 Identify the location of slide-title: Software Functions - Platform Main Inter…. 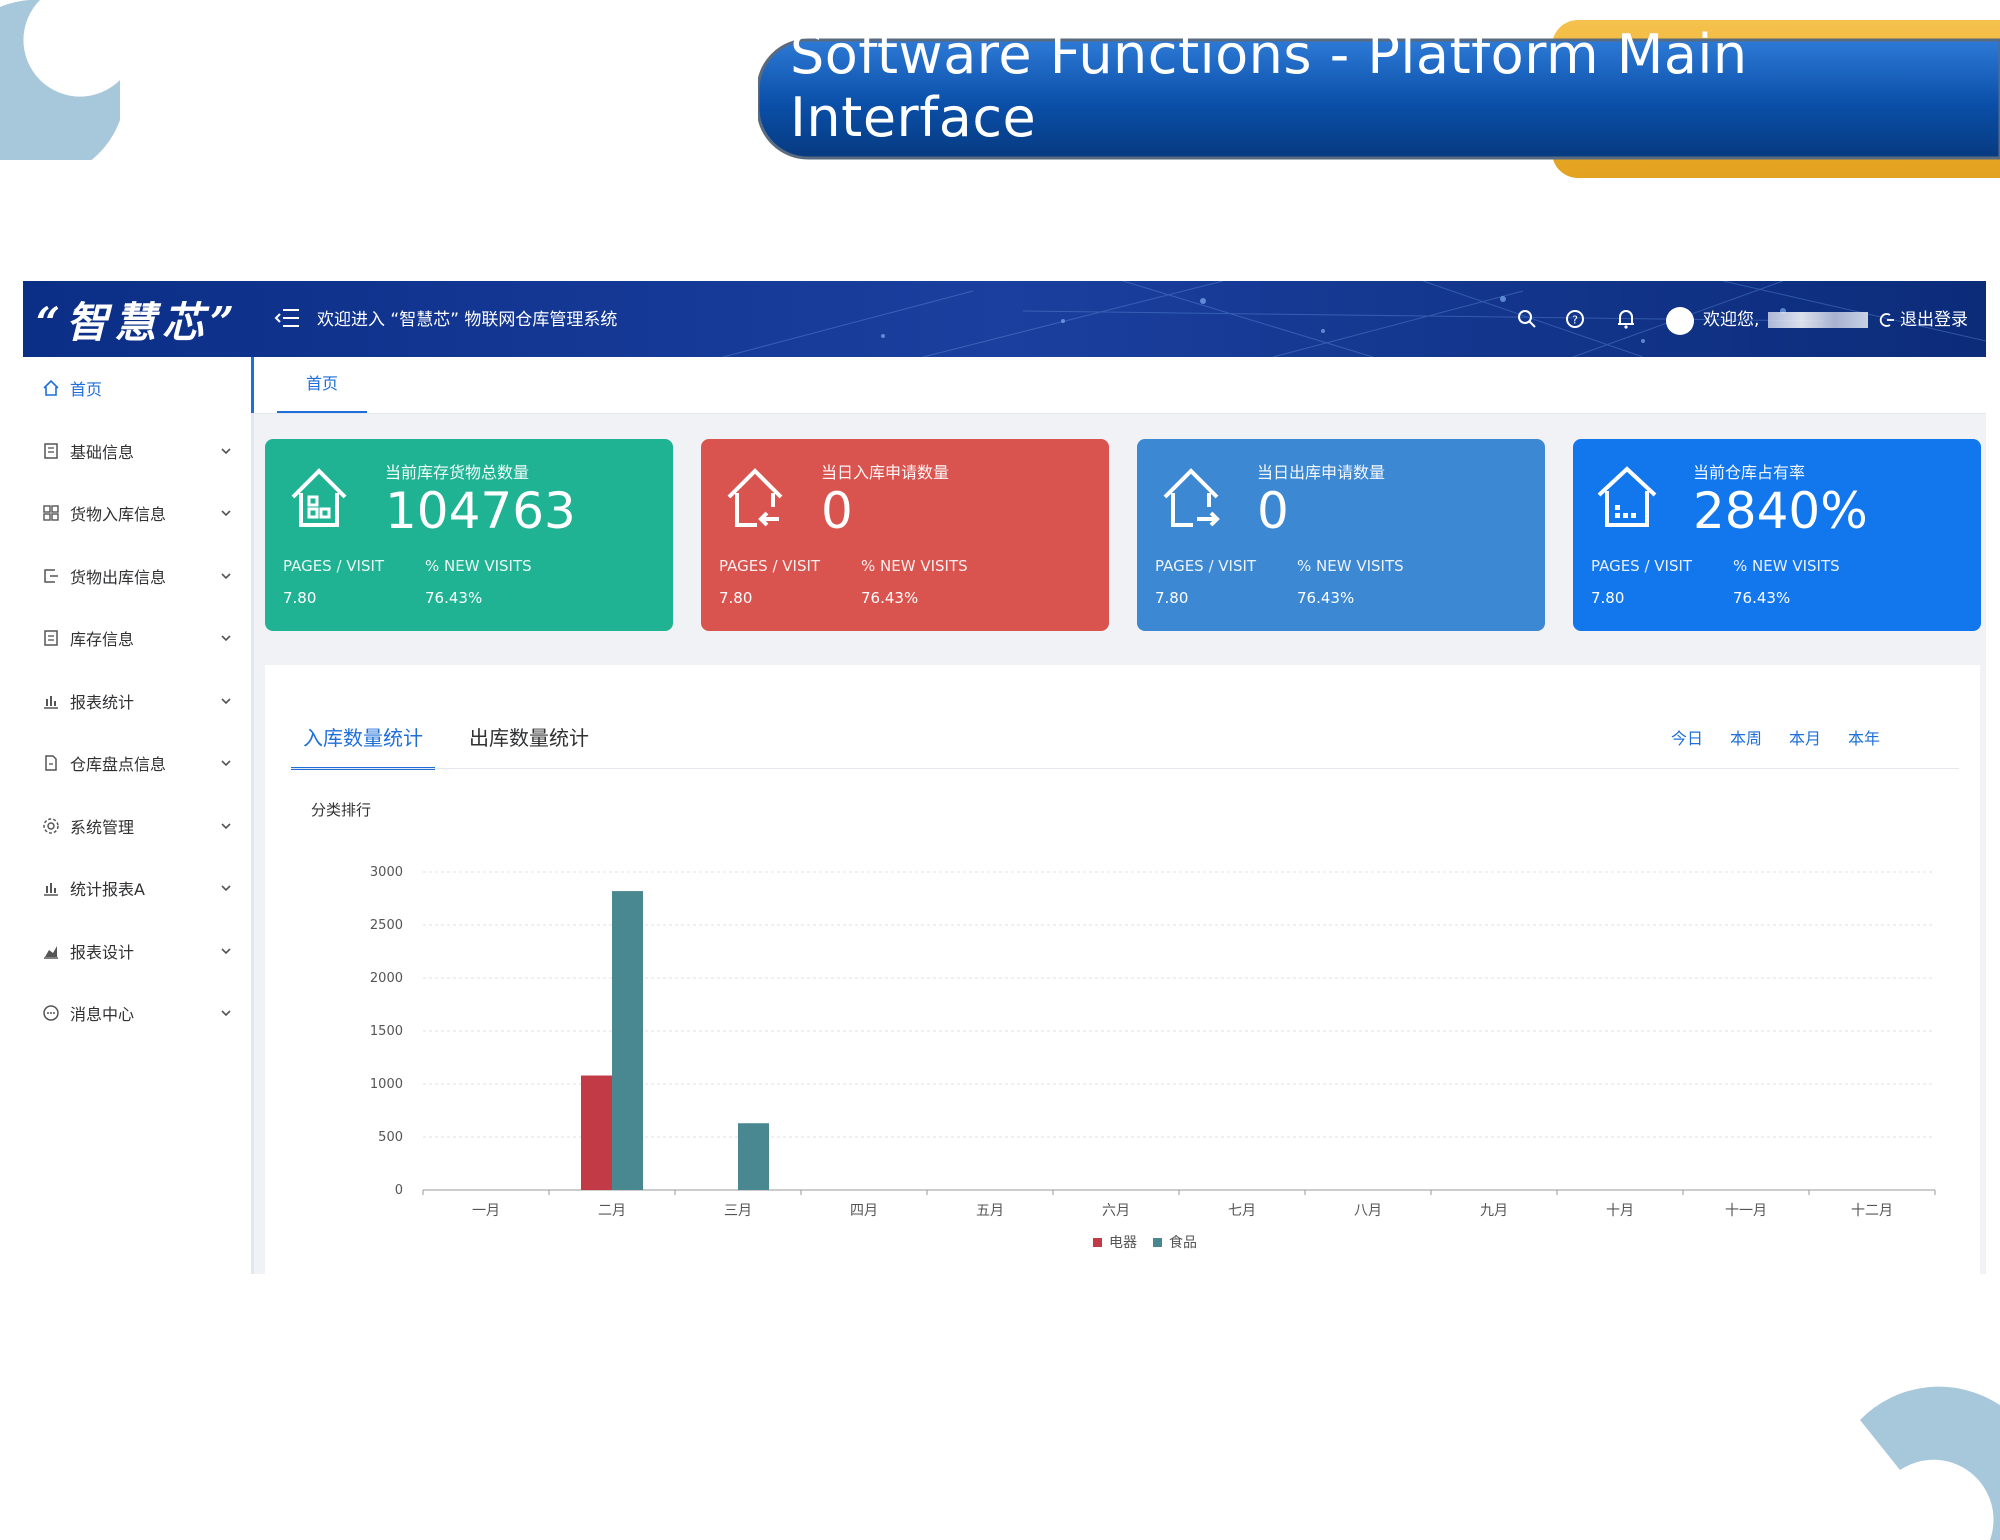
(1269, 86).